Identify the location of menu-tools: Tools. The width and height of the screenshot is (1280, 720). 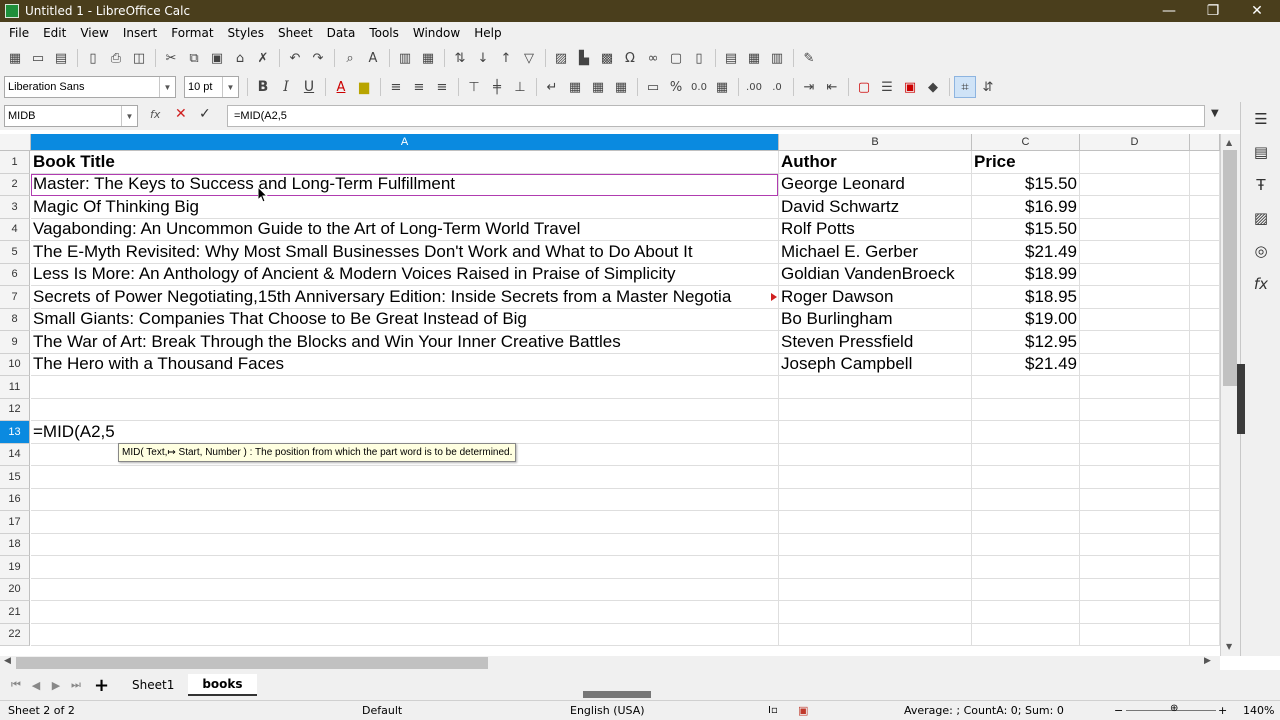
(384, 33).